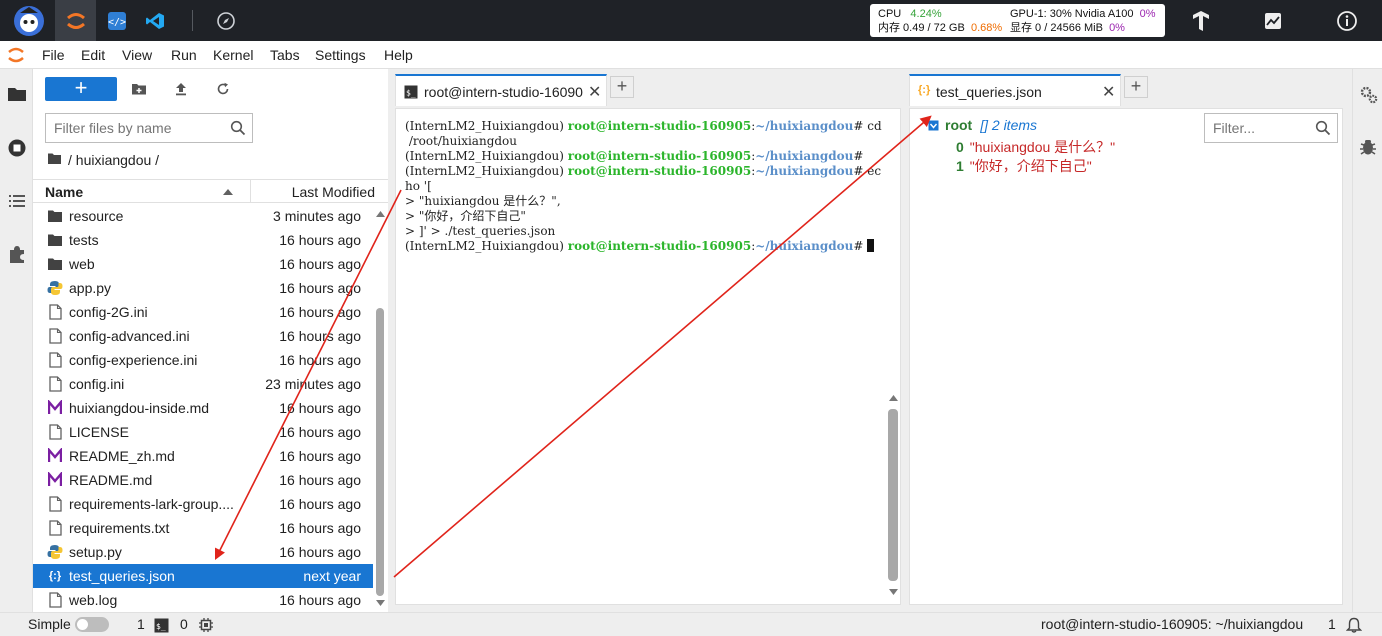 The image size is (1382, 636). Describe the element at coordinates (622, 87) in the screenshot. I see `add-tab-button-left: +` at that location.